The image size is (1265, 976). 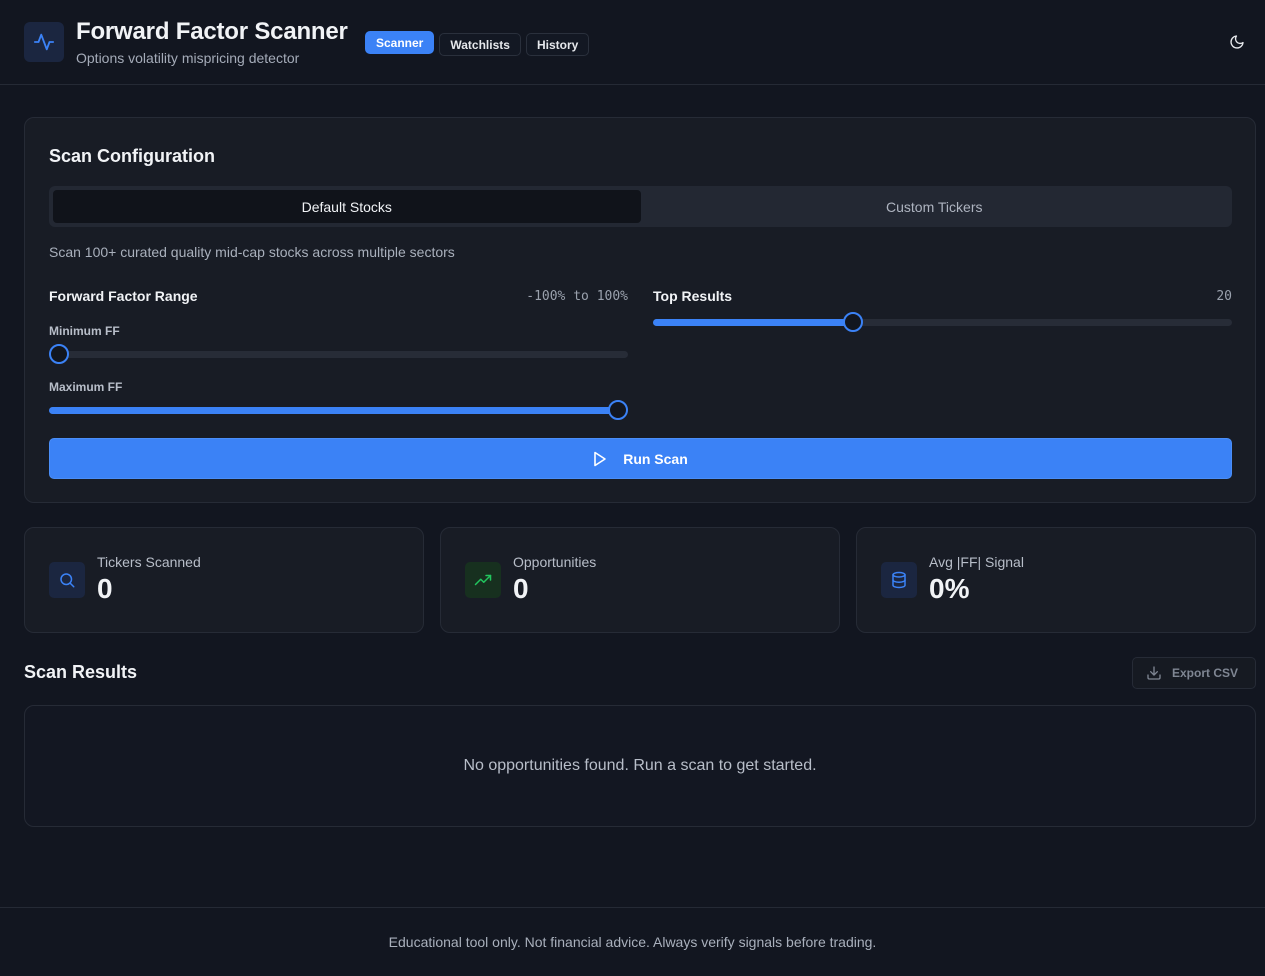 I want to click on max-ff-label: Maximum FF, so click(x=86, y=387).